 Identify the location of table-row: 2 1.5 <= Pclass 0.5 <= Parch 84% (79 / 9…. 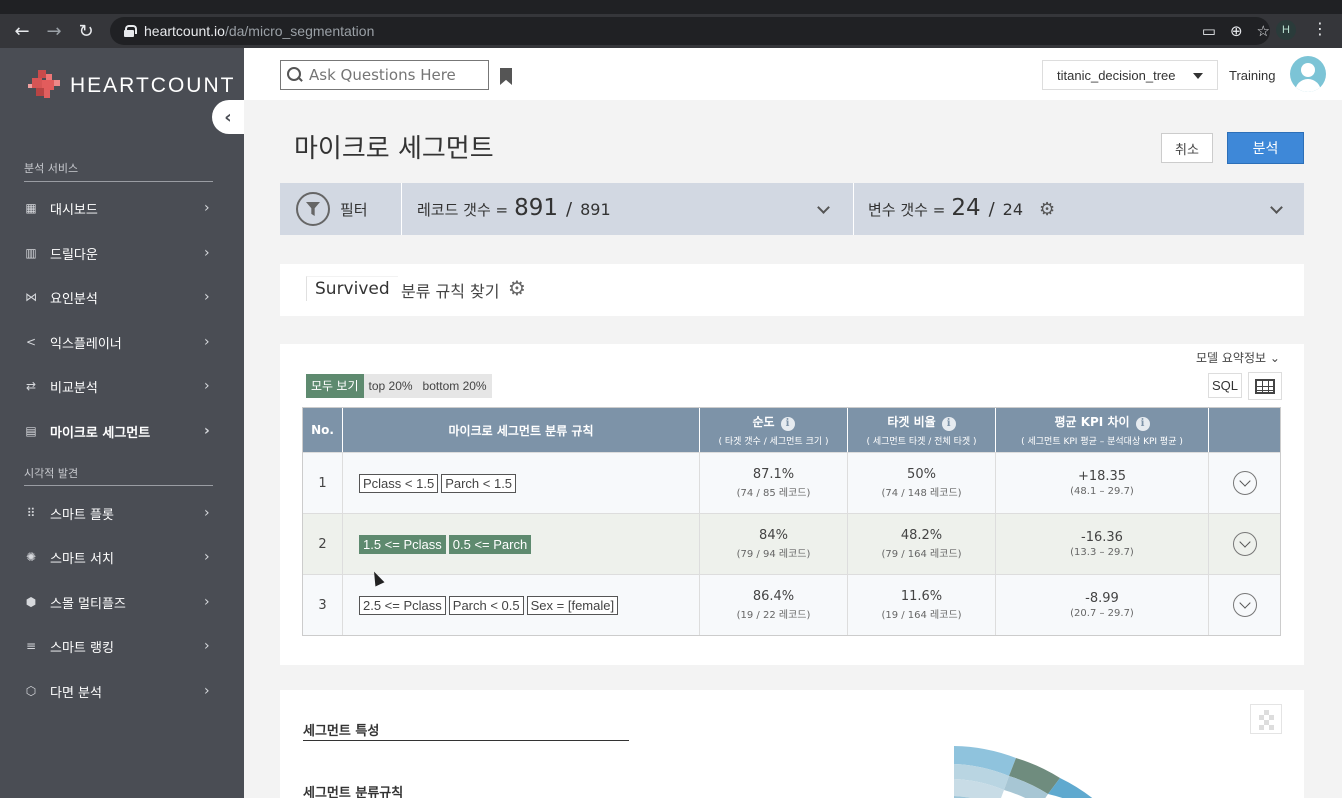
(791, 543).